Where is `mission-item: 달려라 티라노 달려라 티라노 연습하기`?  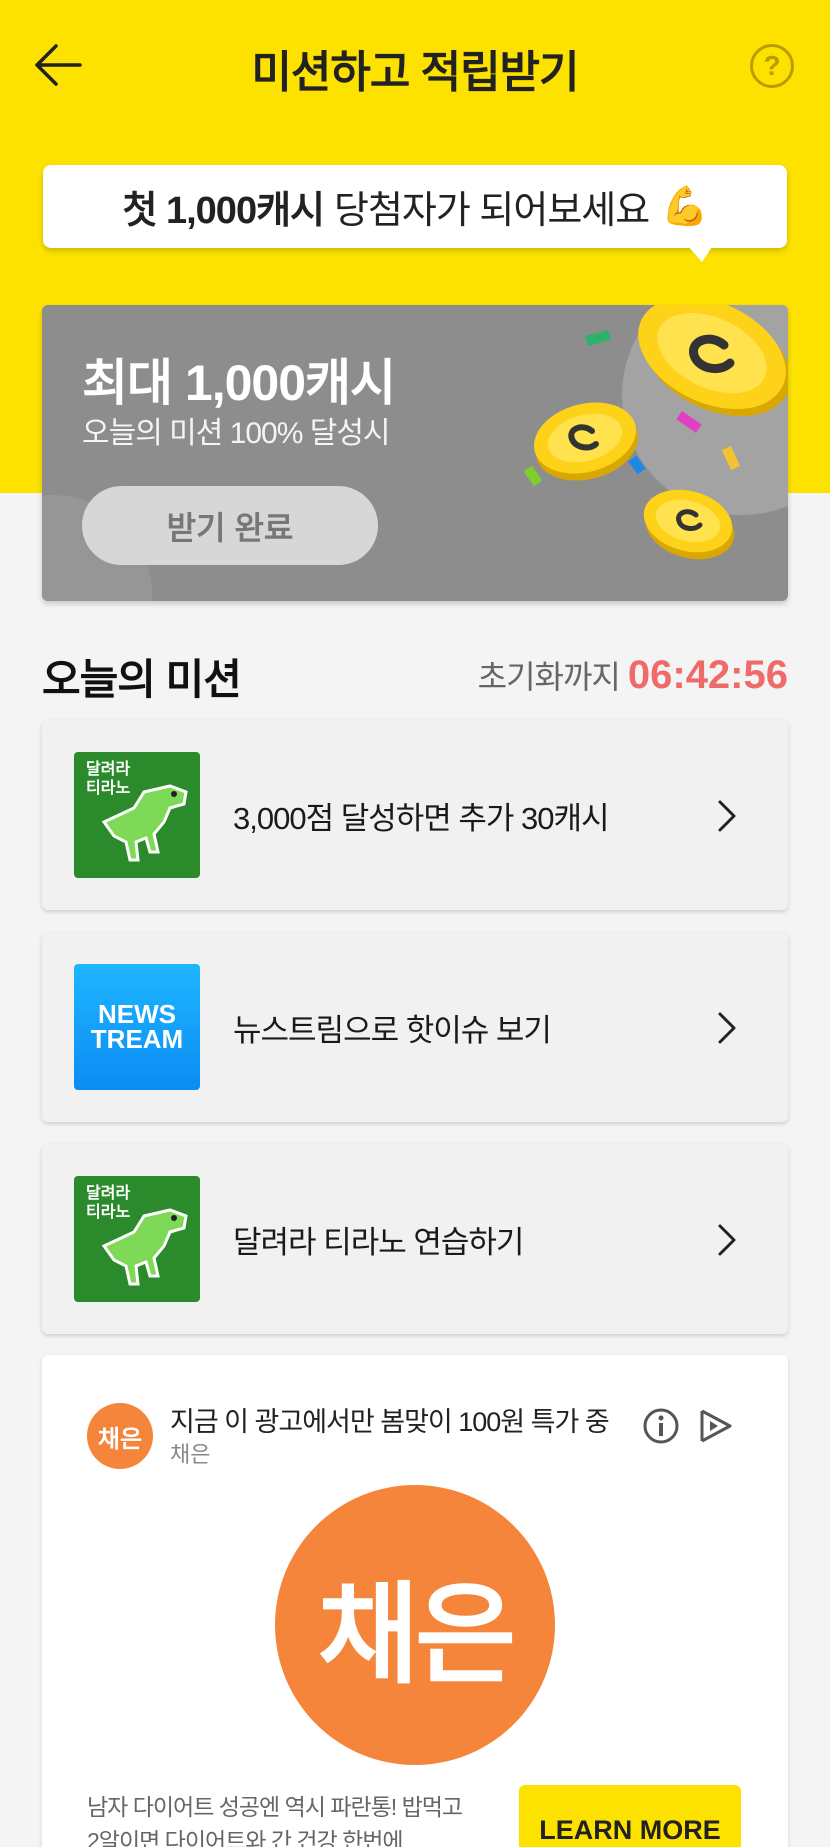
mission-item: 달려라 티라노 달려라 티라노 연습하기 is located at coordinates (415, 1239).